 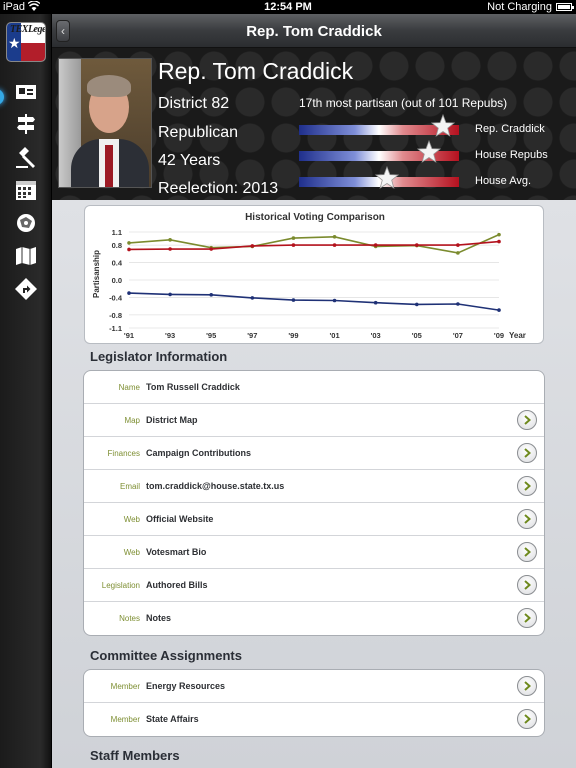 I want to click on row-key: Notes, so click(x=129, y=618).